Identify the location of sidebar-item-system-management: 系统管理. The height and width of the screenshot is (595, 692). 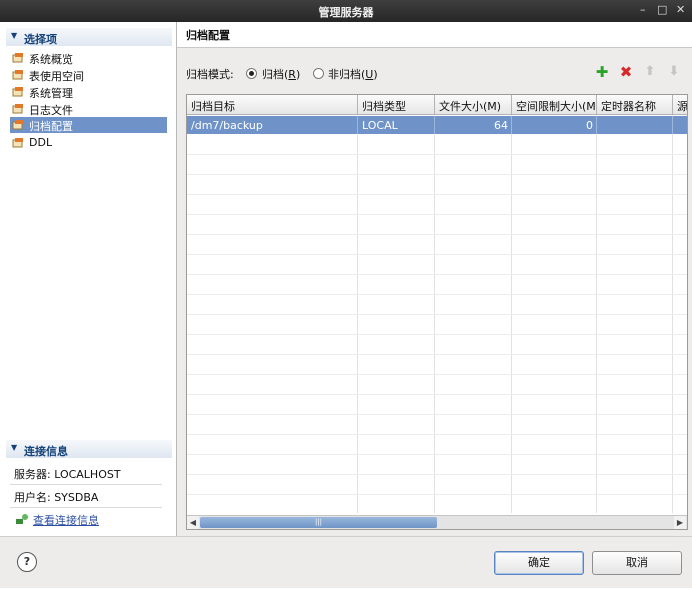
(88, 92).